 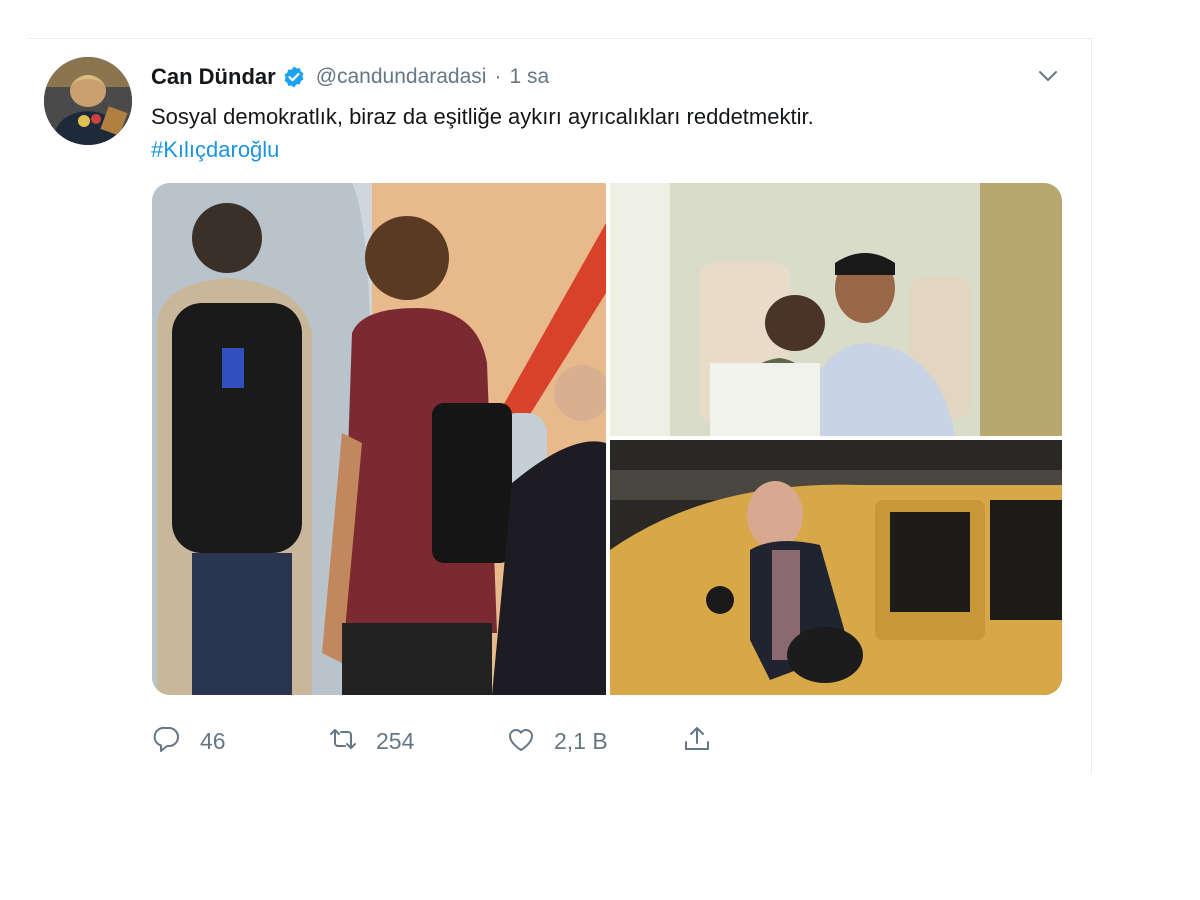 What do you see at coordinates (401, 77) in the screenshot?
I see `user-handle: @candundaradasi` at bounding box center [401, 77].